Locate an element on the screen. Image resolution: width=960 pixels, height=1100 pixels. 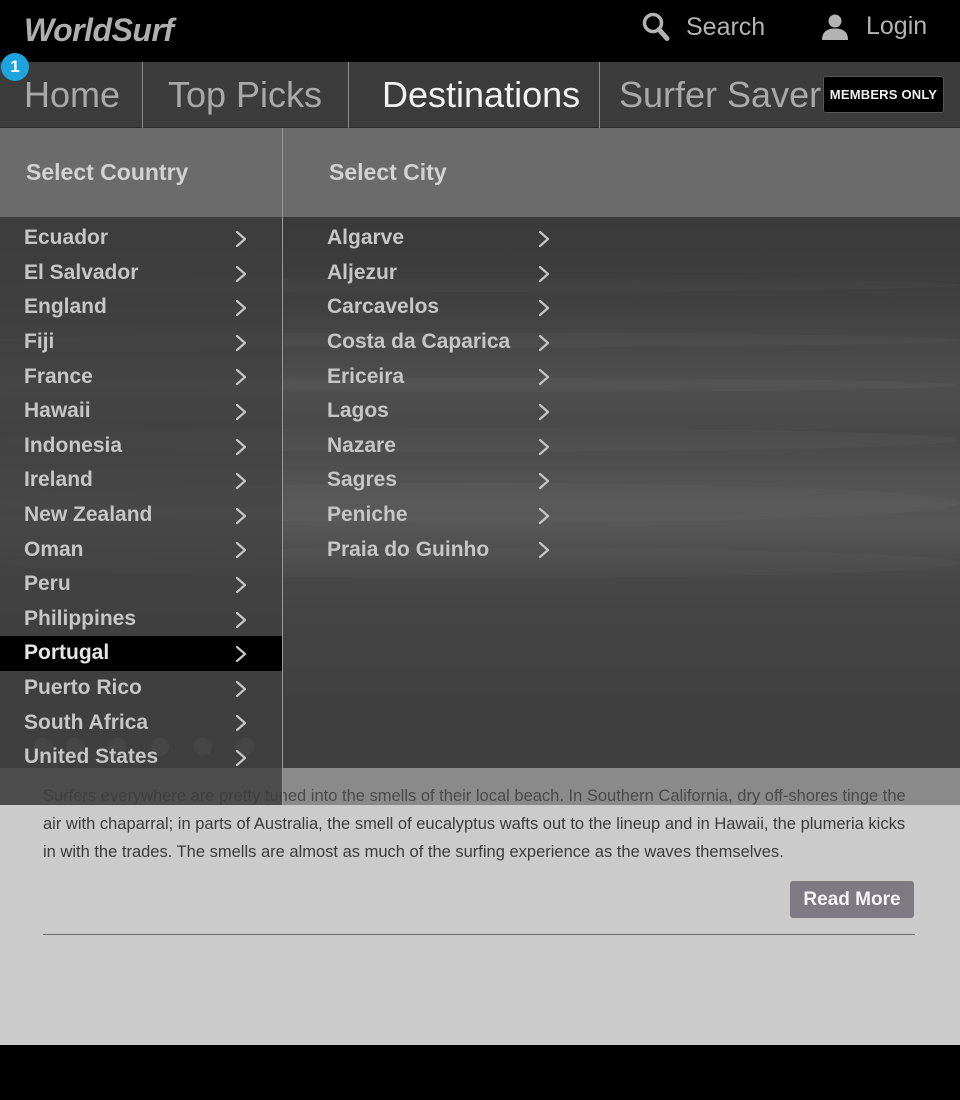
nav-home: Home is located at coordinates (72, 95).